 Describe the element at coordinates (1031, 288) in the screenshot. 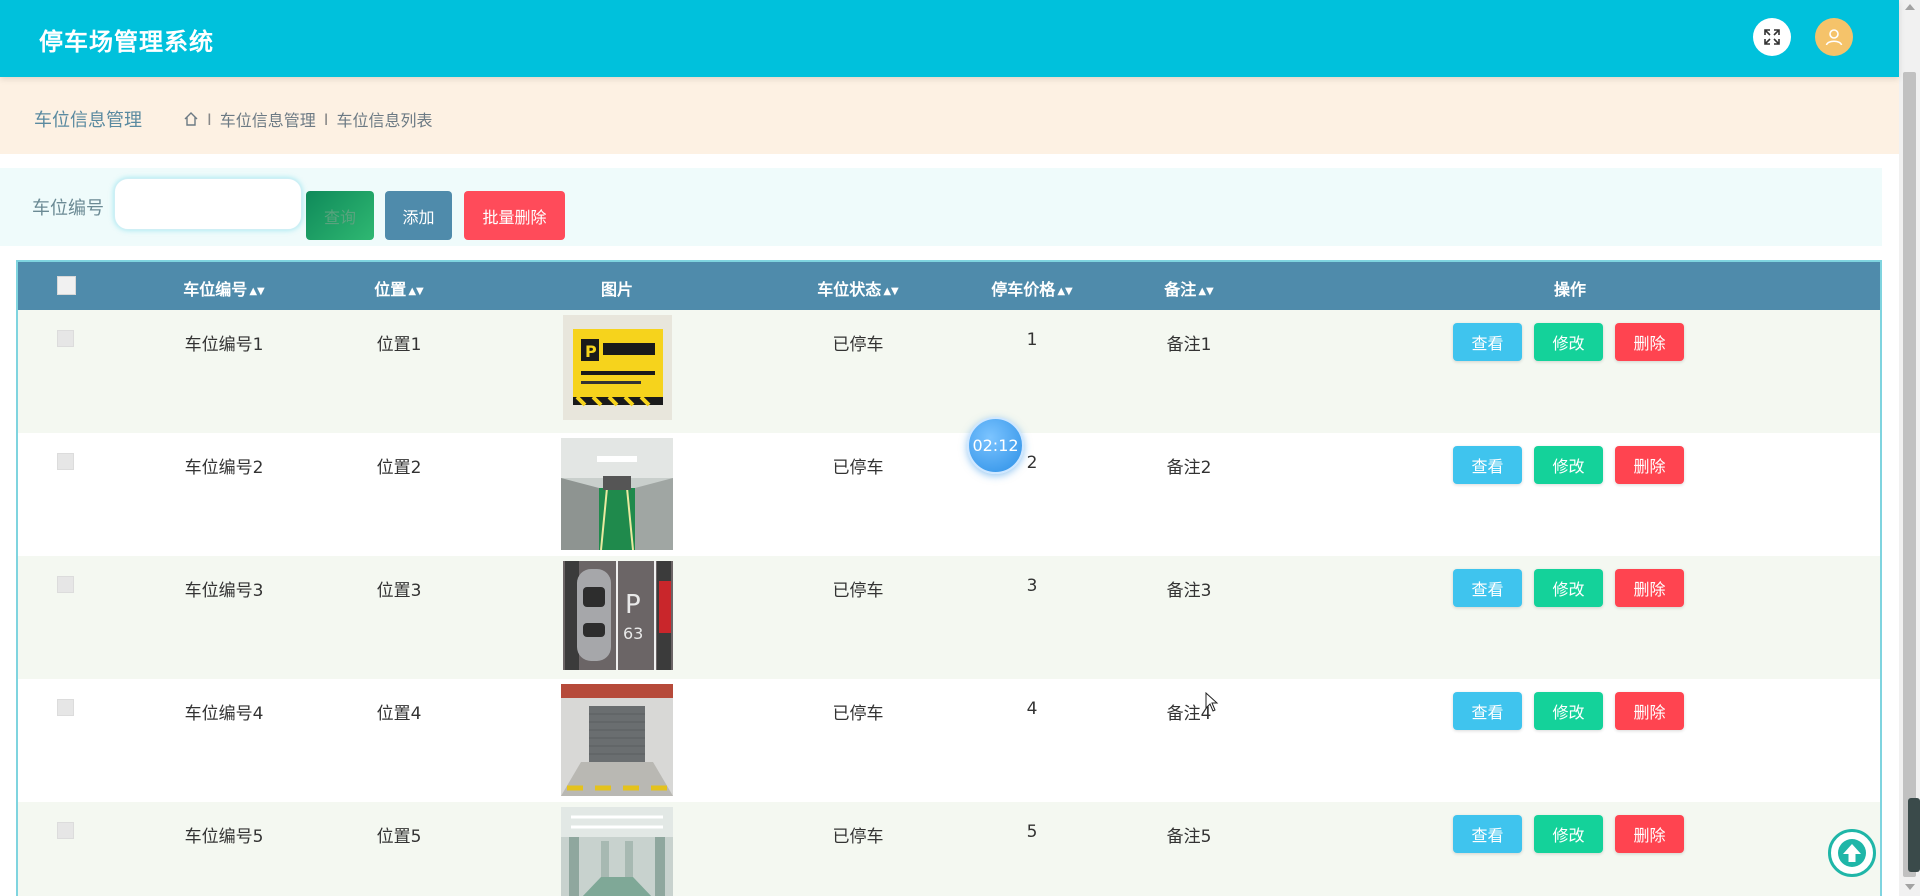

I see `column-header-price: 停车价格 ▲▼` at that location.